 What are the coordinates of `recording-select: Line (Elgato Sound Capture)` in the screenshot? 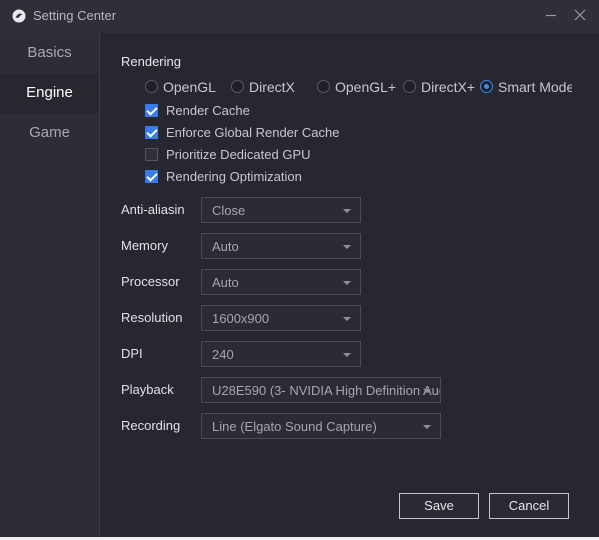 It's located at (321, 426).